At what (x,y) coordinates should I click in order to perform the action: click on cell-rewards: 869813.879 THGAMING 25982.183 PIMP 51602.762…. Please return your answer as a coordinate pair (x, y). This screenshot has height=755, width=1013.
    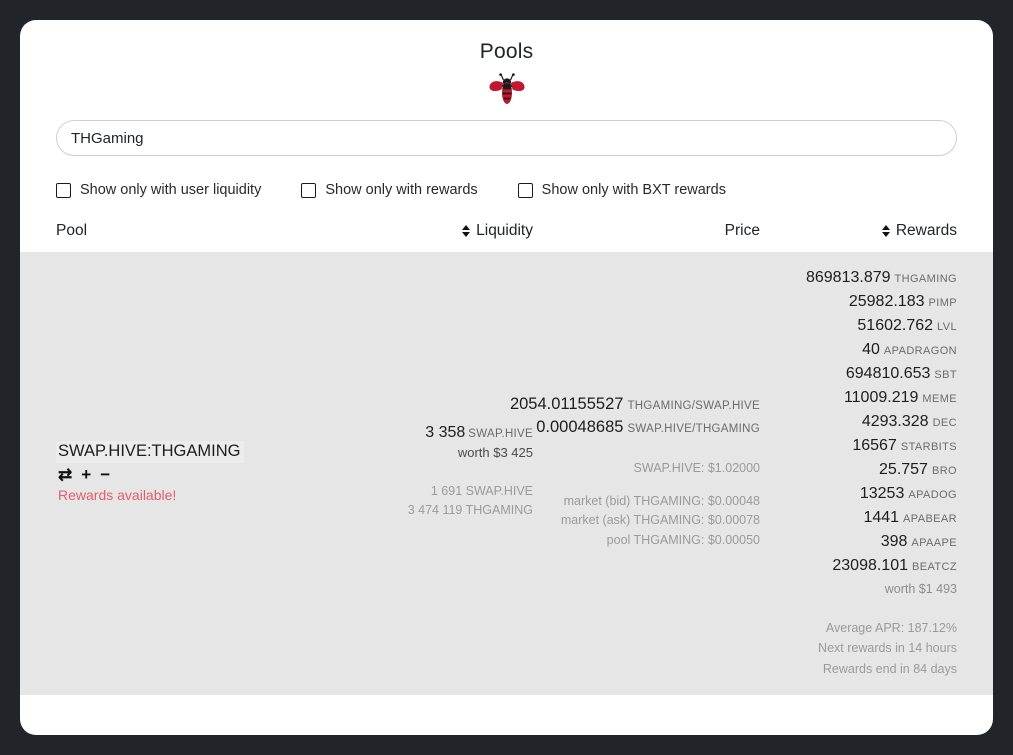
    Looking at the image, I should click on (858, 472).